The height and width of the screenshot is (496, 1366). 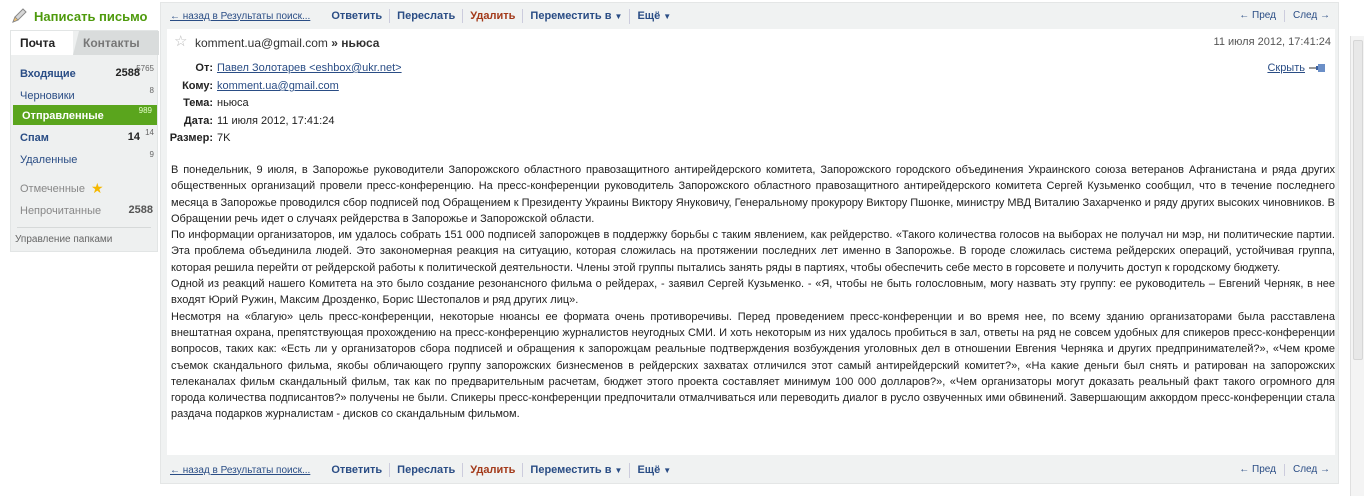 What do you see at coordinates (1358, 200) in the screenshot?
I see `scrollbar-thumb` at bounding box center [1358, 200].